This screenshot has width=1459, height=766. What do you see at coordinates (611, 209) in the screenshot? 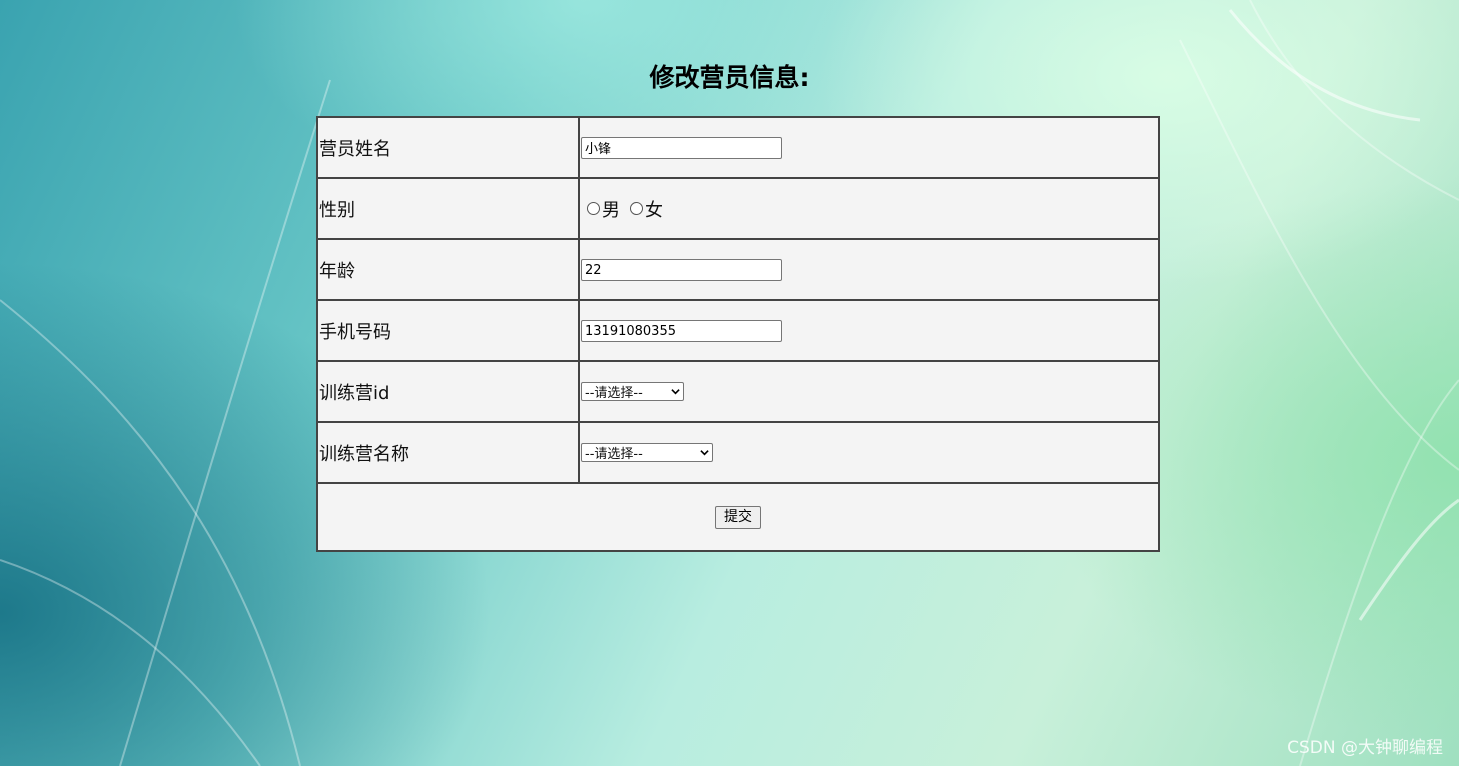
I see `gender-male-label: 男` at bounding box center [611, 209].